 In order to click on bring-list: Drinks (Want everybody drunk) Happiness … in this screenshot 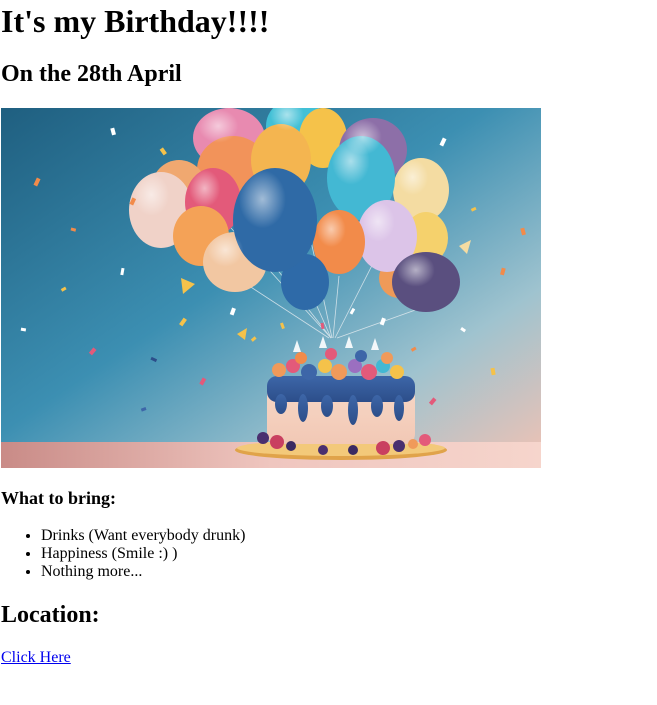, I will do `click(123, 554)`.